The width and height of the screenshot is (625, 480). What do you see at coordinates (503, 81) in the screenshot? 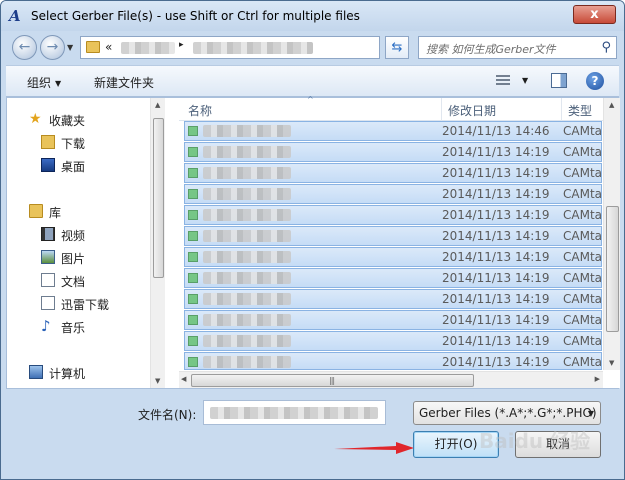
I see `view-options-icon` at bounding box center [503, 81].